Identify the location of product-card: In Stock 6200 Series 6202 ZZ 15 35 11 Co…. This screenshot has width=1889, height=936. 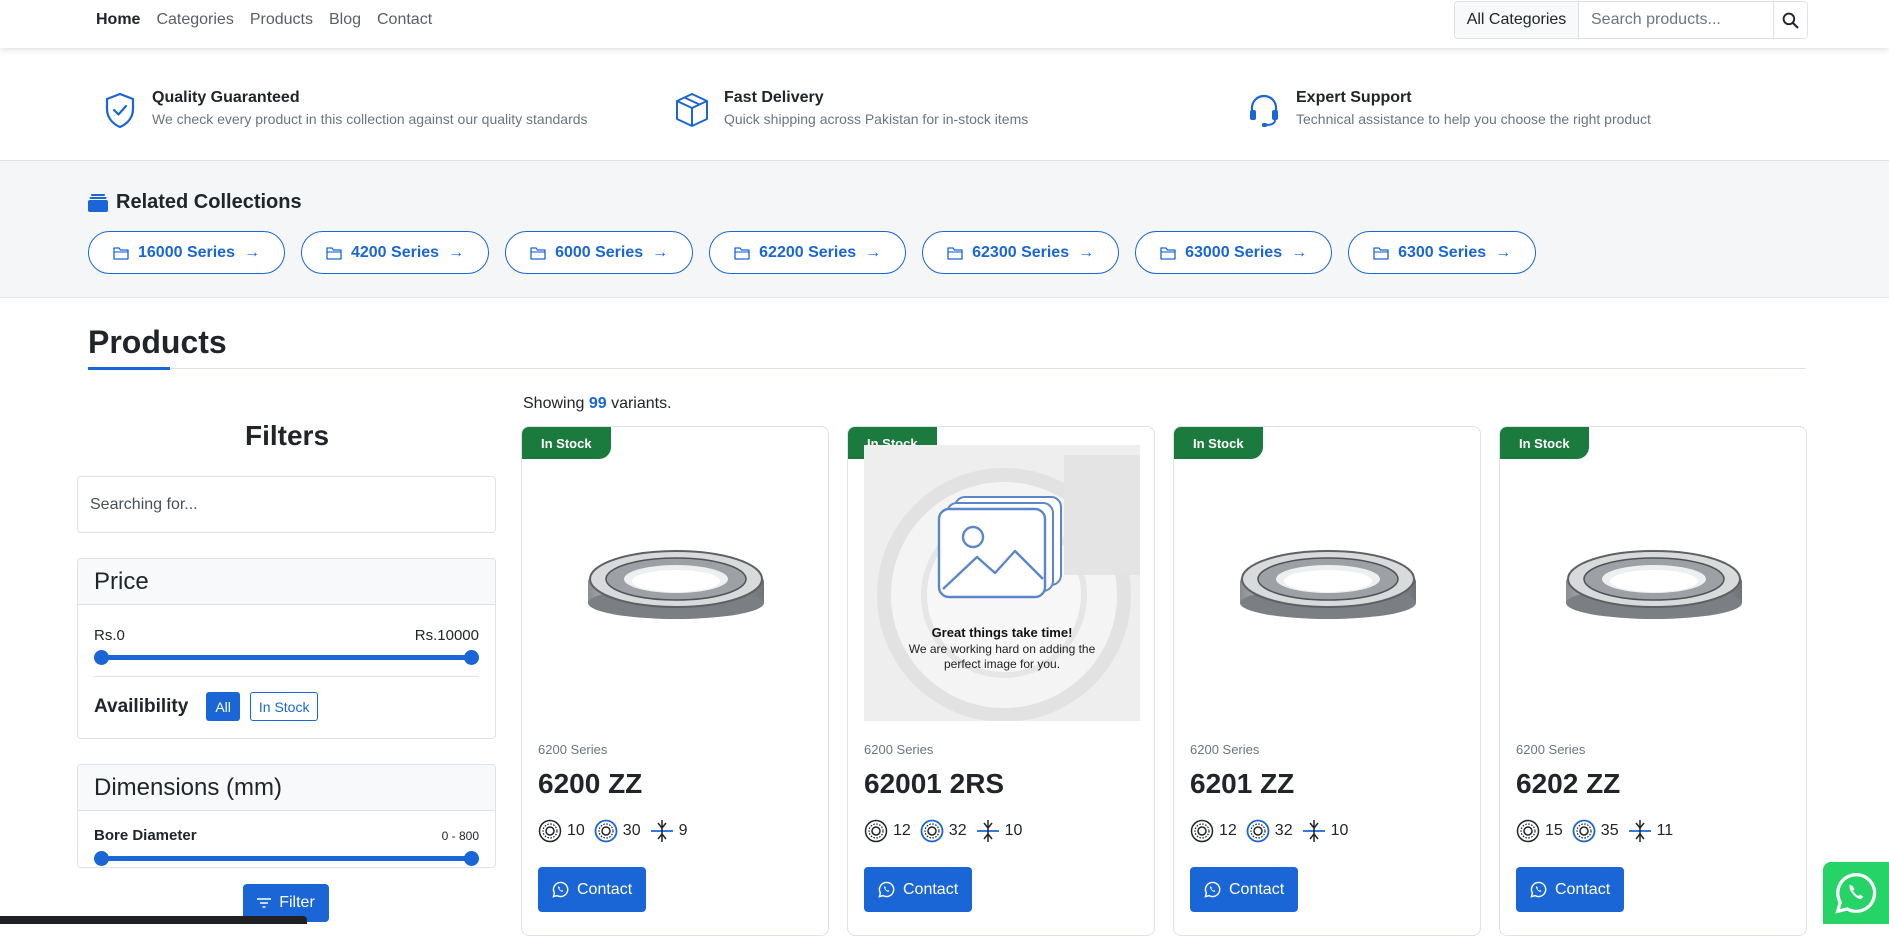
(1653, 681).